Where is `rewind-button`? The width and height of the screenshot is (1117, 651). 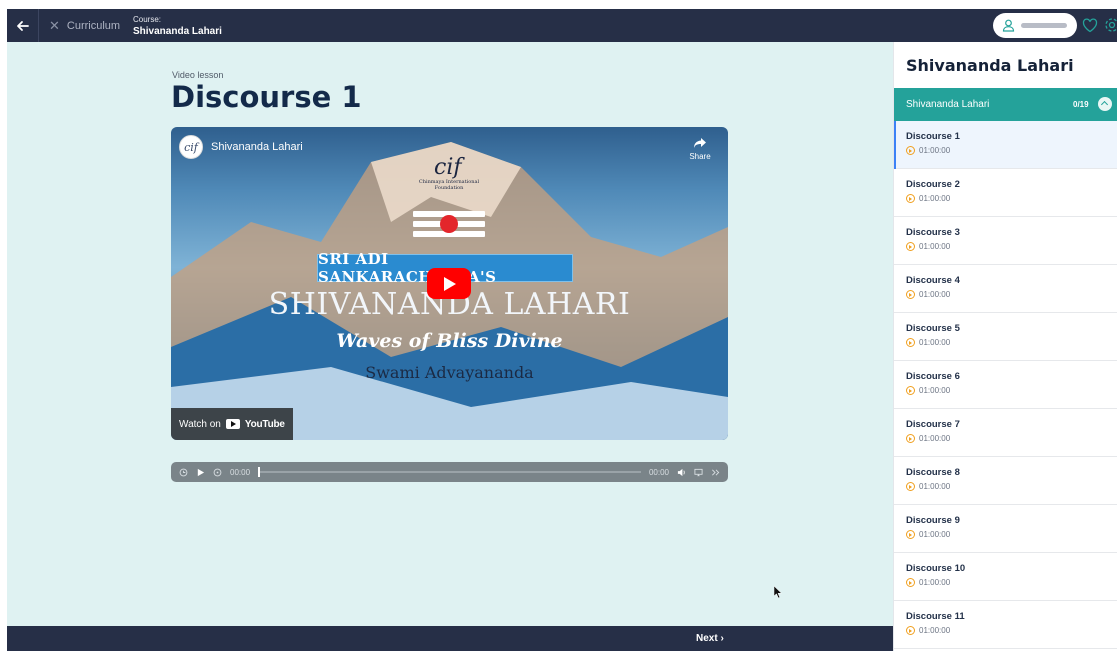 rewind-button is located at coordinates (183, 472).